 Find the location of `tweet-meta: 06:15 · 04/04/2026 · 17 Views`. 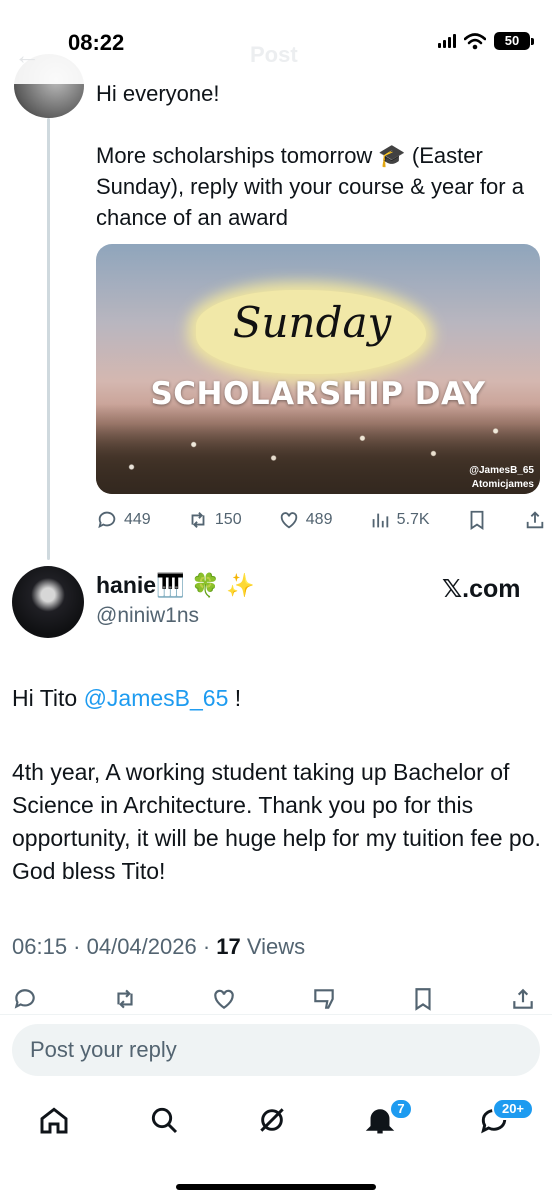

tweet-meta: 06:15 · 04/04/2026 · 17 Views is located at coordinates (158, 947).